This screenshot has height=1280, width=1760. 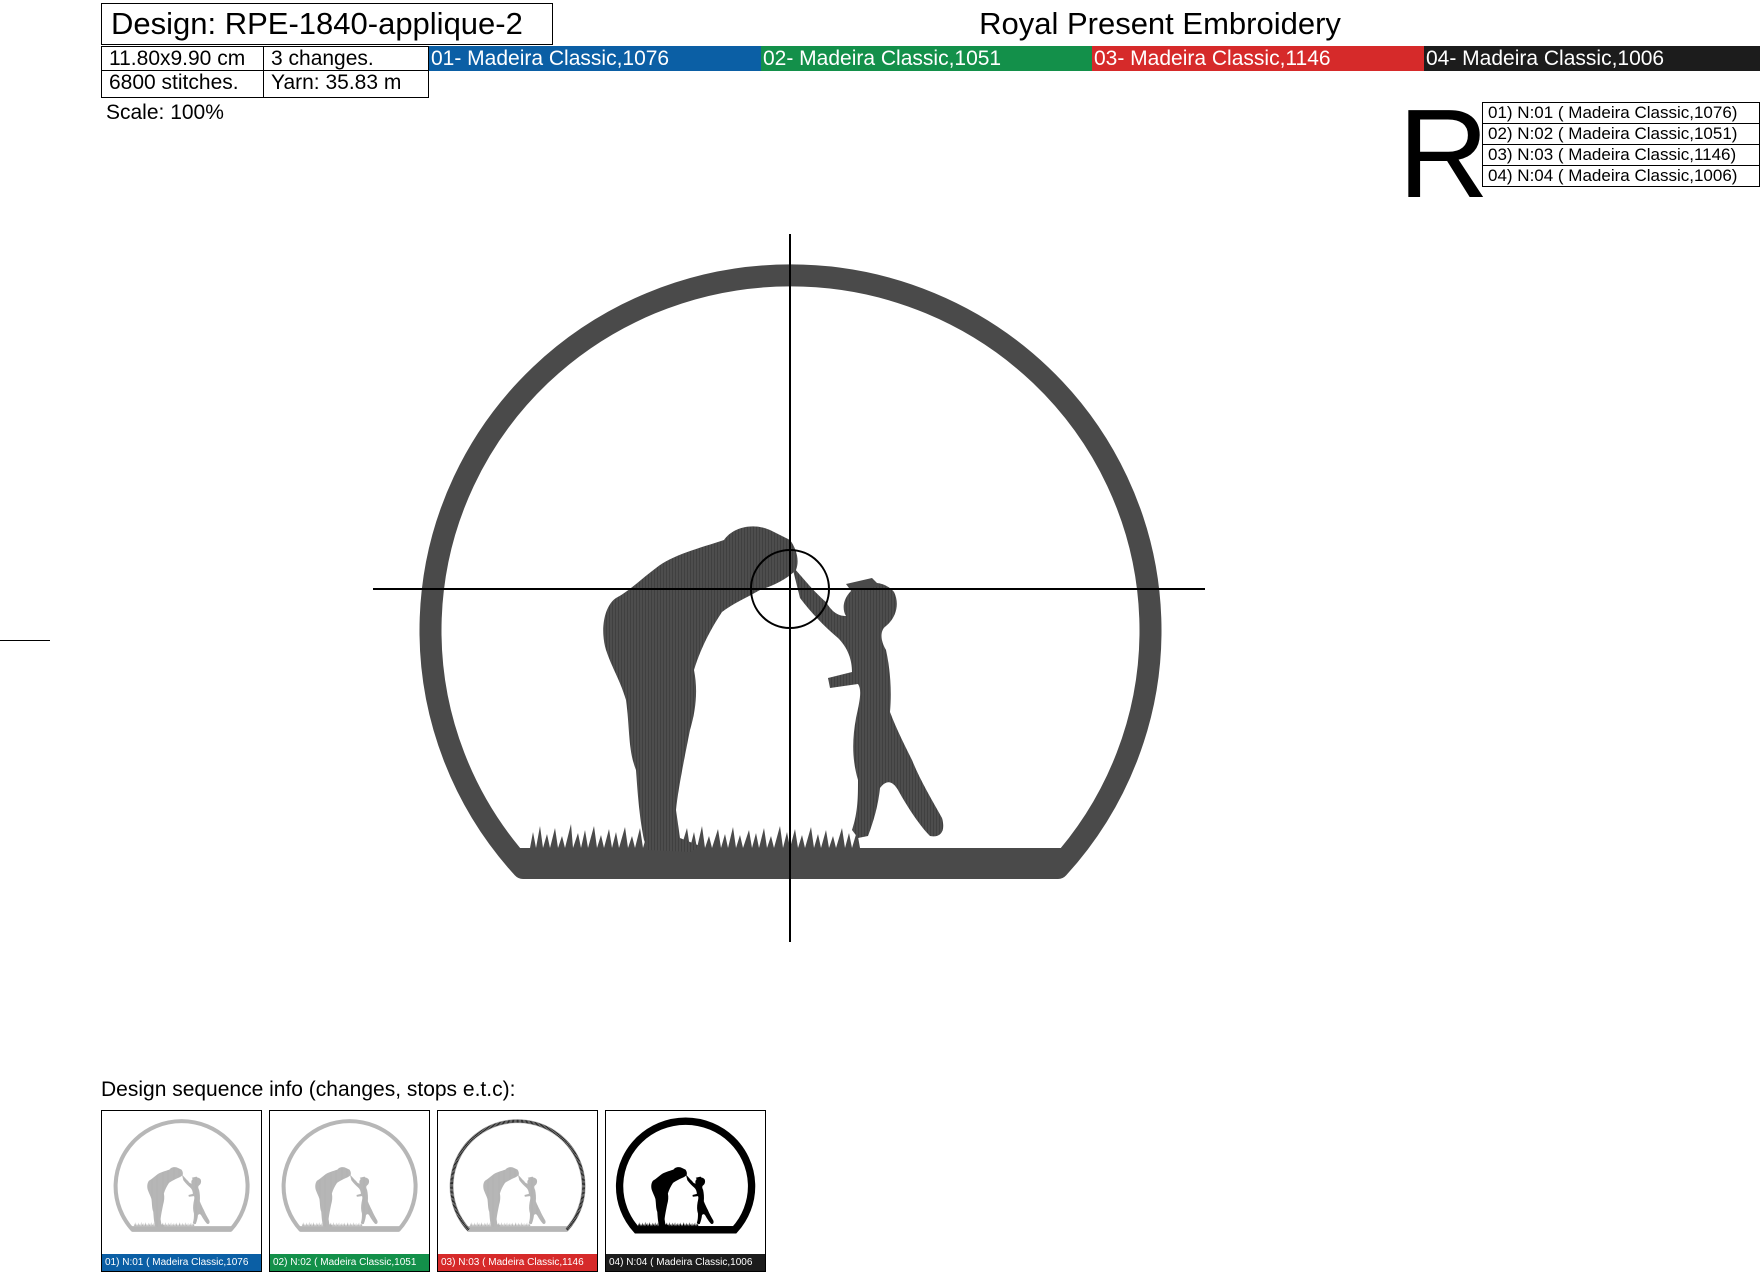 I want to click on step-3-caption: 03) N:03 ( Madeira Classic,1146, so click(x=517, y=1262).